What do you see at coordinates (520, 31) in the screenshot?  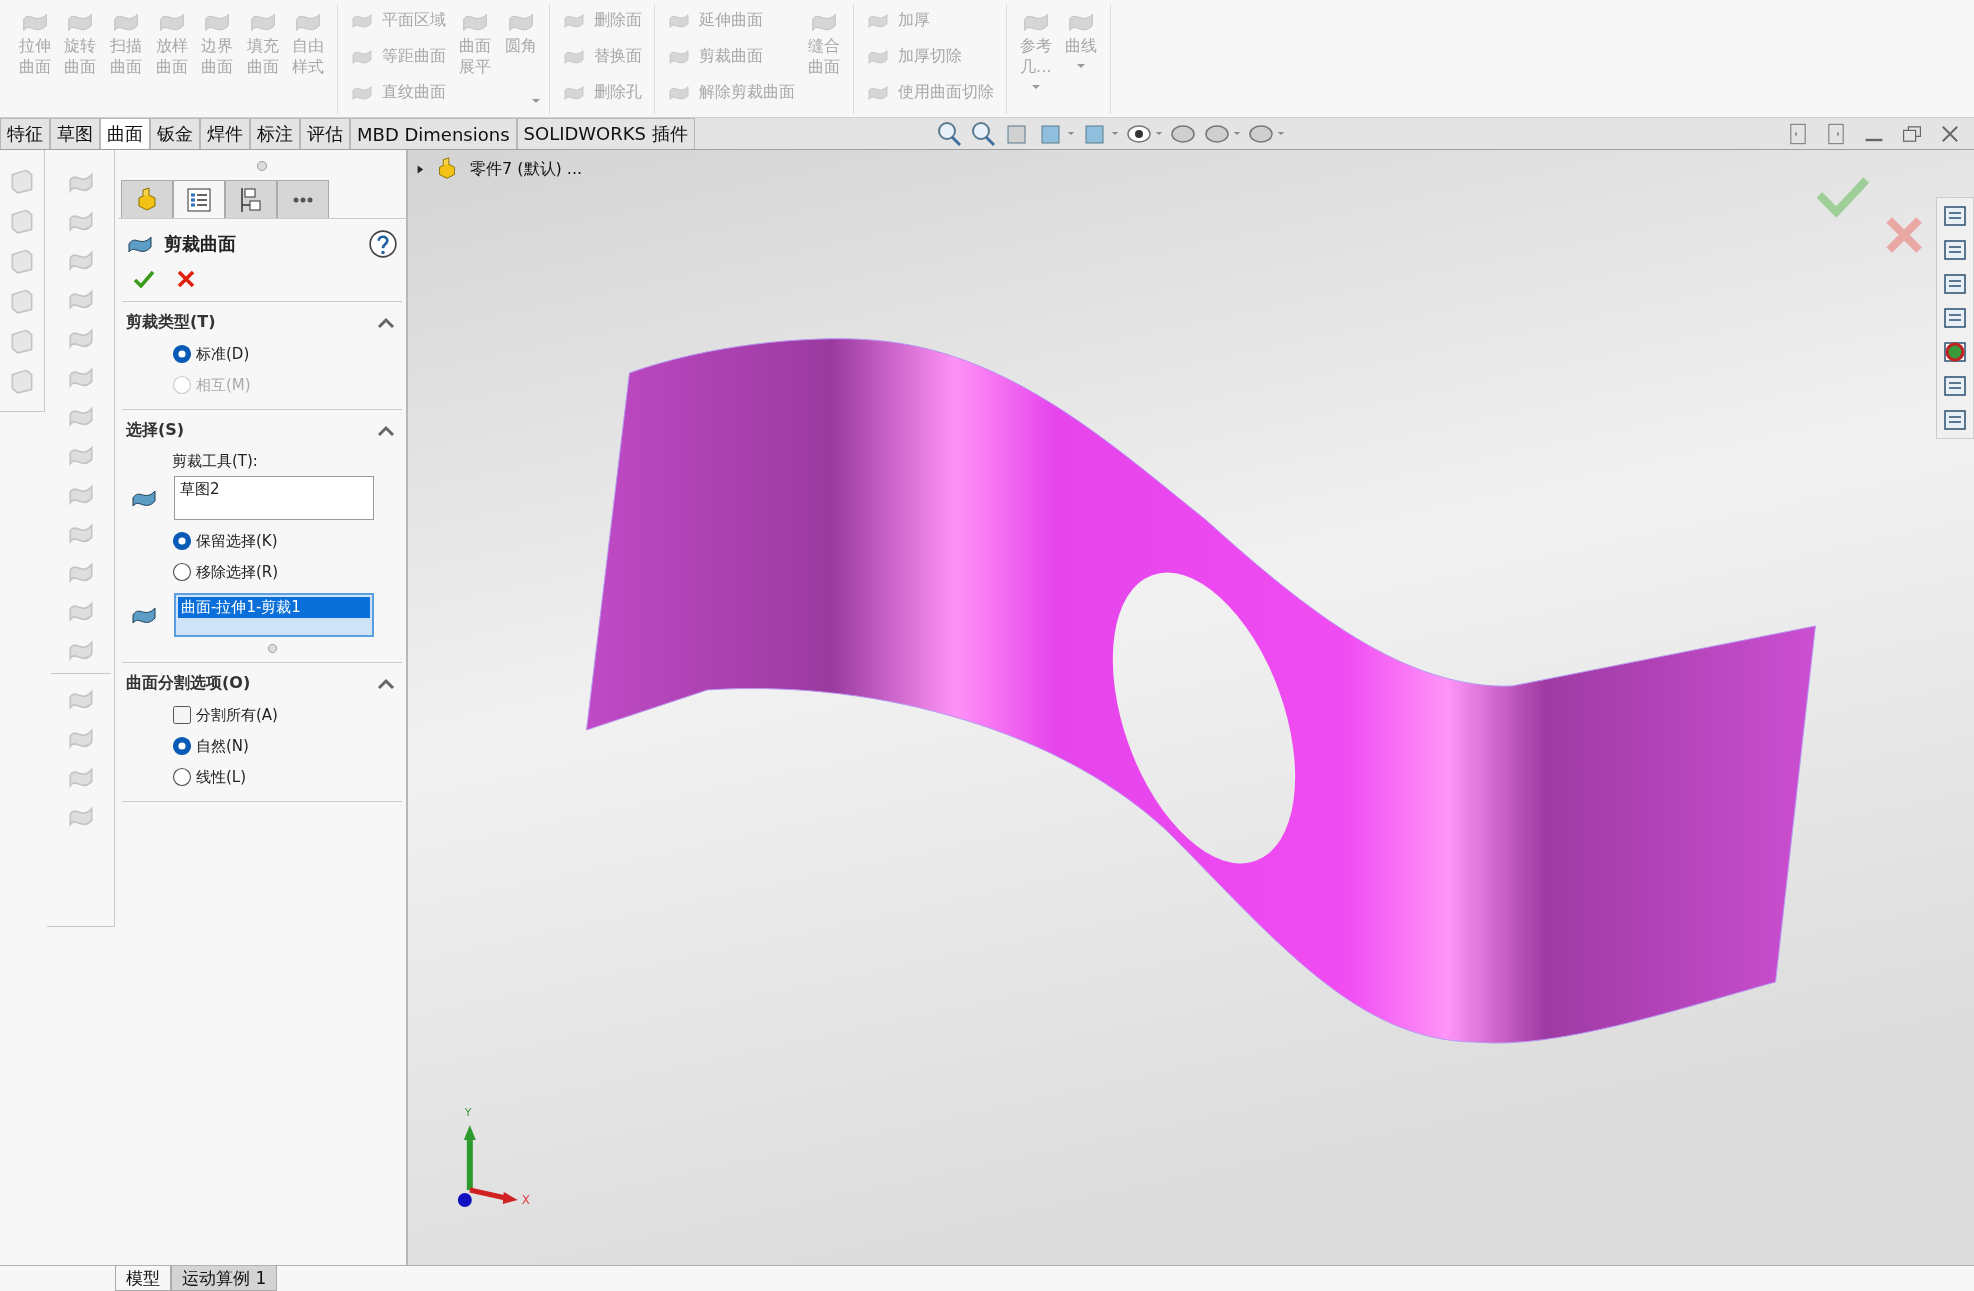 I see `ribbon-button: 圆角` at bounding box center [520, 31].